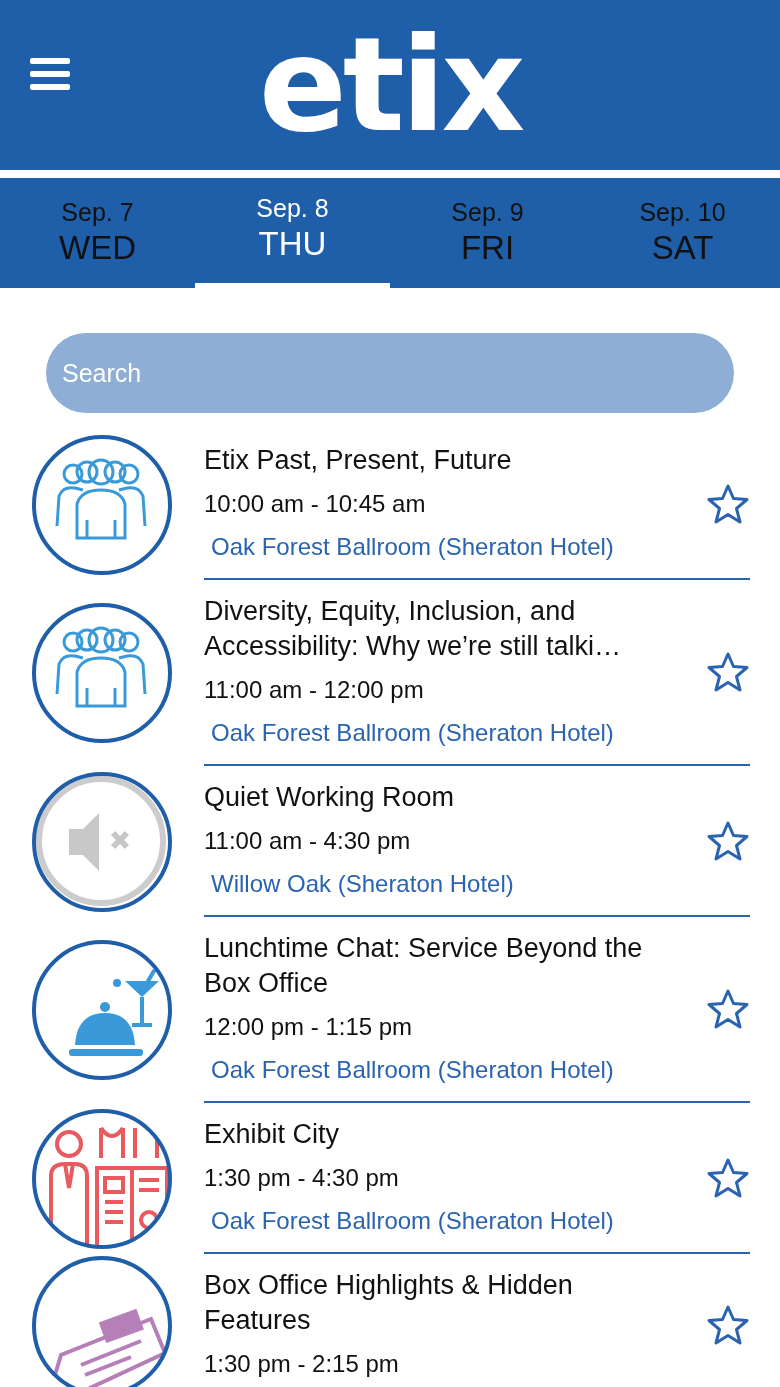  Describe the element at coordinates (302, 1178) in the screenshot. I see `session-time: 1:30 pm - 4:30 pm` at that location.